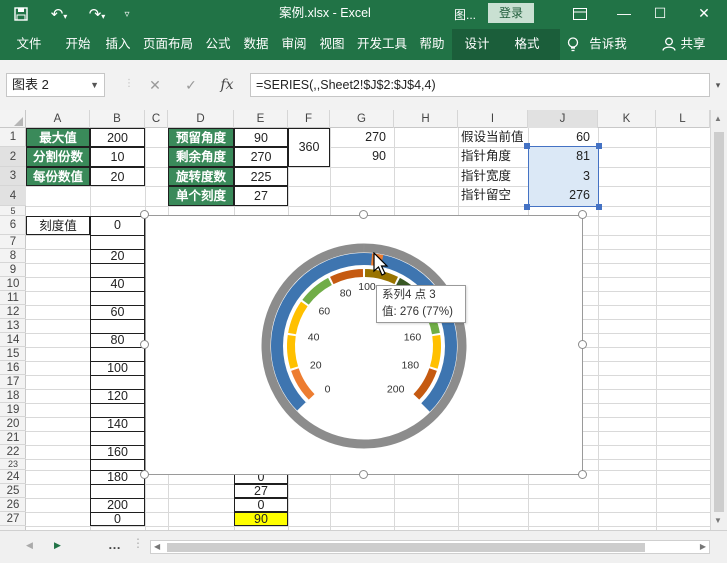 The image size is (727, 563). What do you see at coordinates (347, 277) in the screenshot?
I see `gauge-scale-segment` at bounding box center [347, 277].